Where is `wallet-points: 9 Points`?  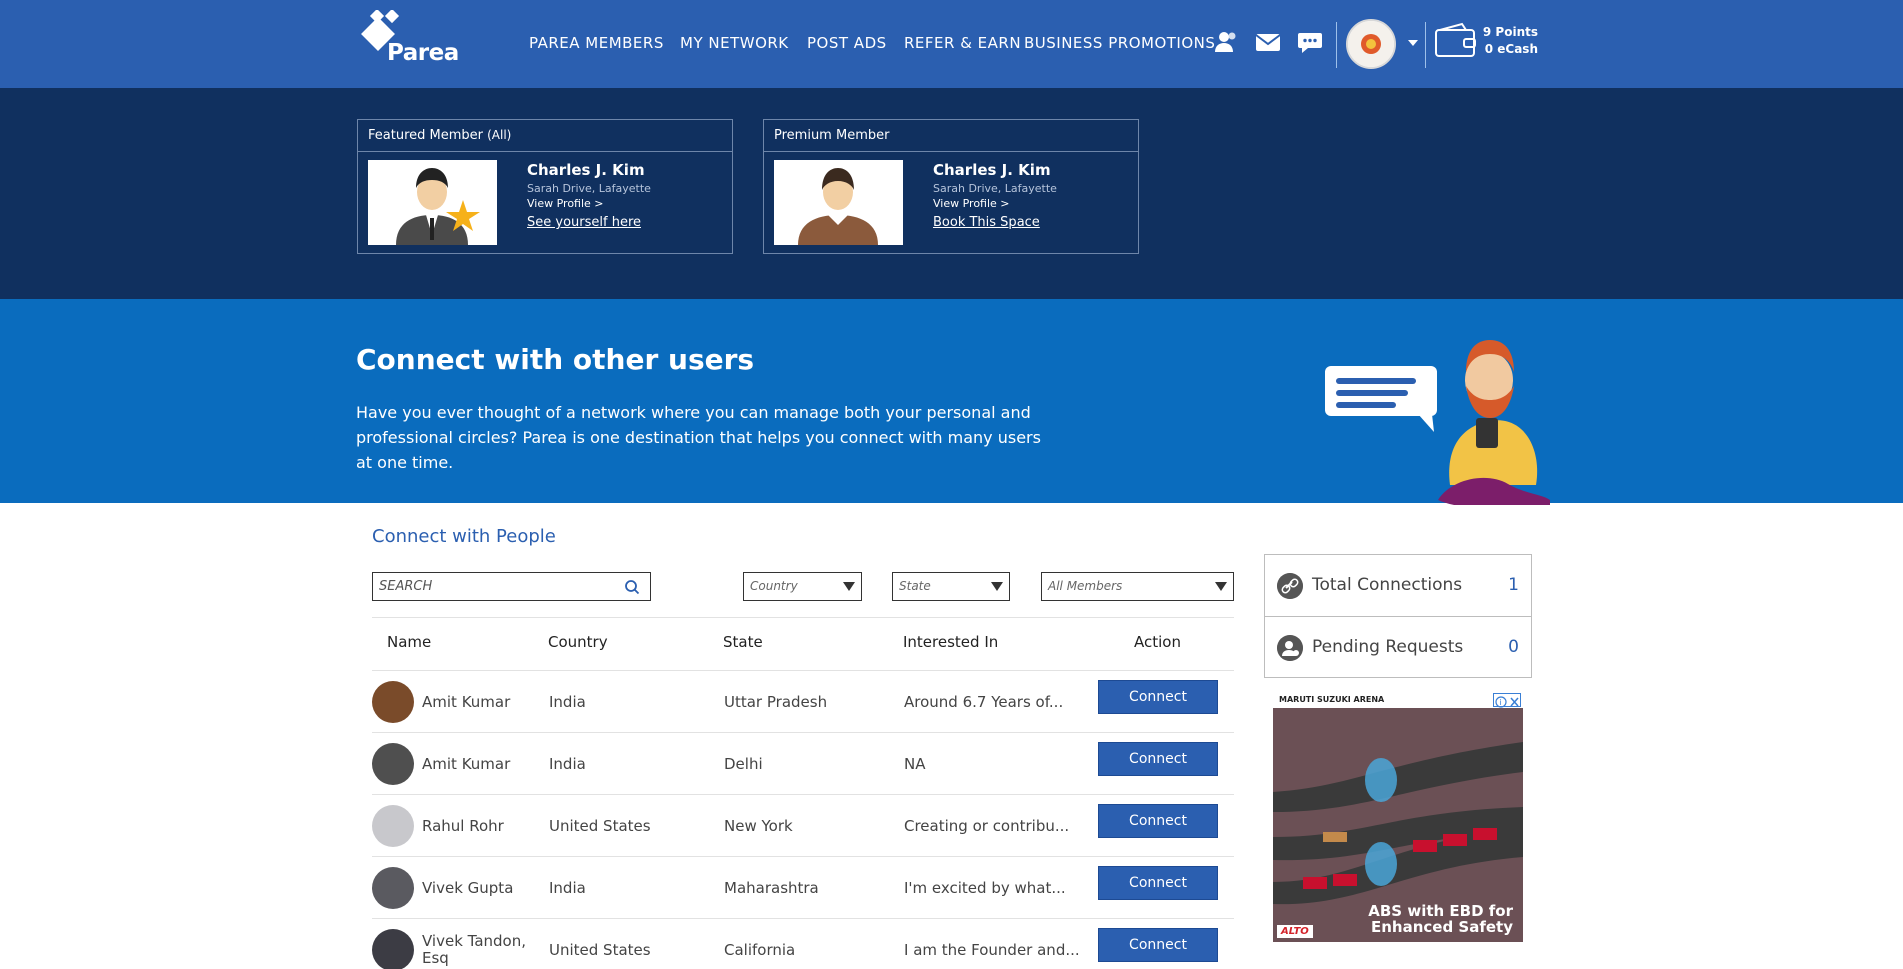
wallet-points: 9 Points is located at coordinates (1510, 32).